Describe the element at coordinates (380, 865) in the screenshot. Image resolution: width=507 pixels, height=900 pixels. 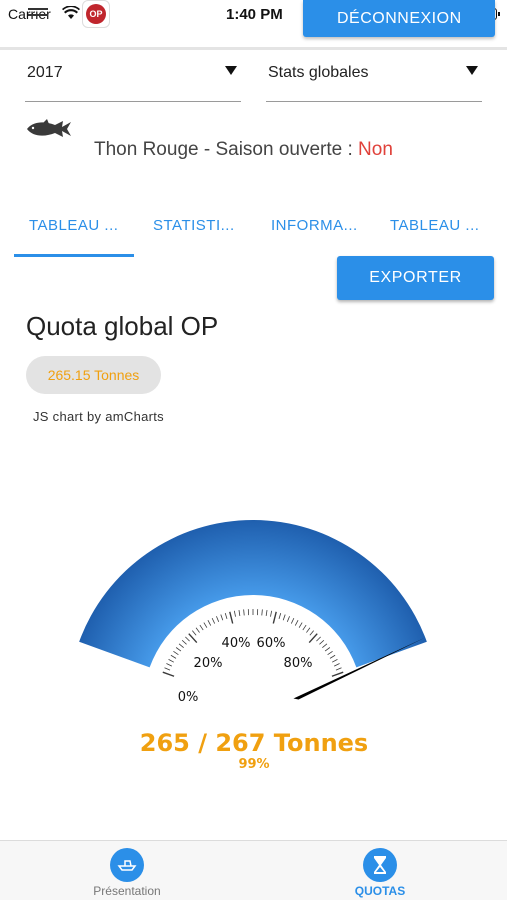
I see `hourglass-icon` at that location.